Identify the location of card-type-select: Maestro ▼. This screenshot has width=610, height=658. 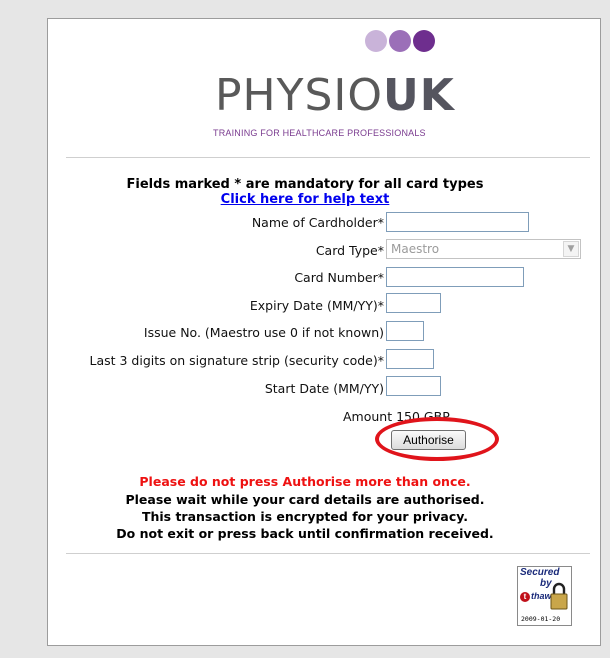
(483, 249).